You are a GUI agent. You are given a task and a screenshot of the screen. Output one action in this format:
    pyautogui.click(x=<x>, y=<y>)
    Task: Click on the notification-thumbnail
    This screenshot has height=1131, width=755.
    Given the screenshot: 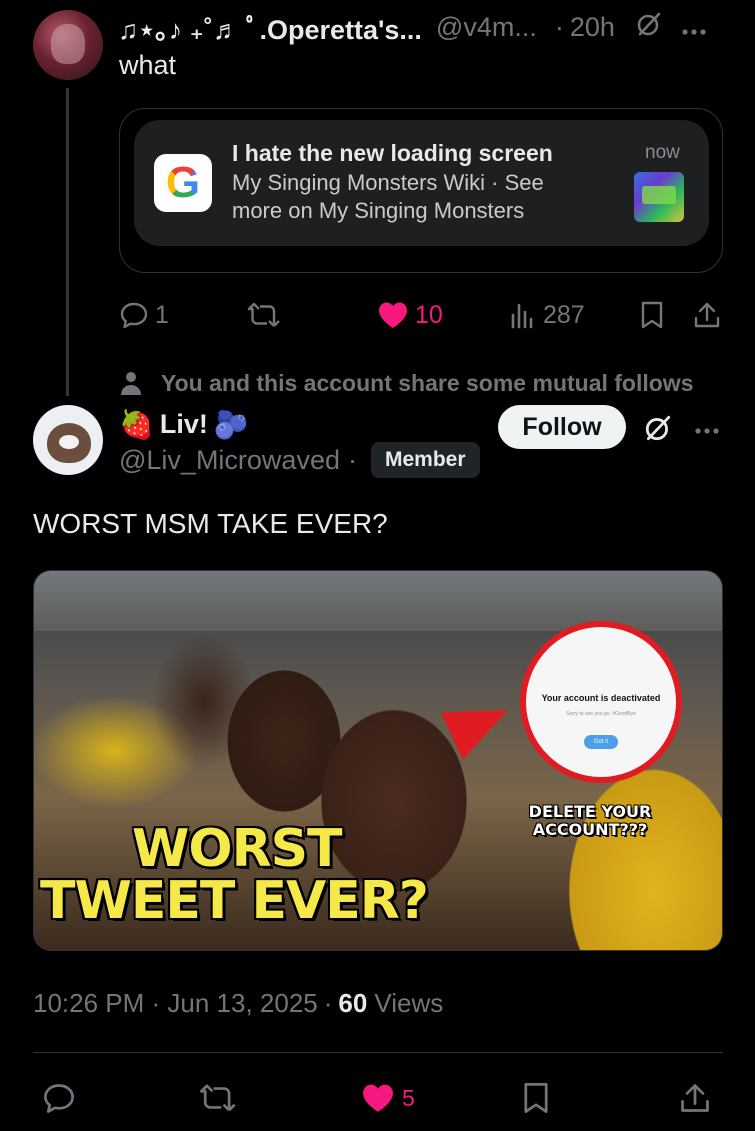 What is the action you would take?
    pyautogui.click(x=659, y=197)
    